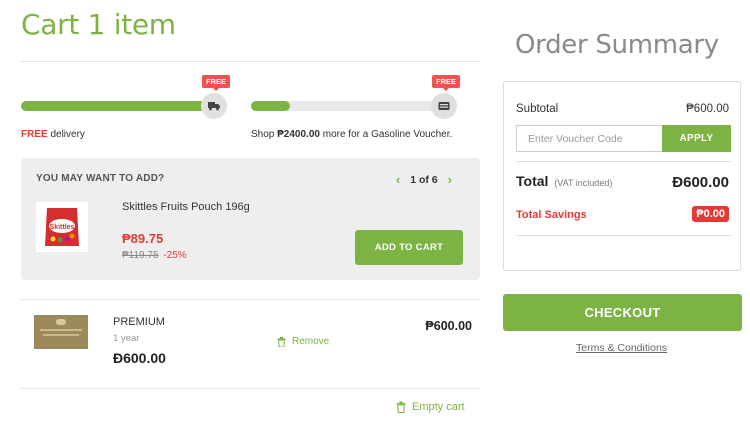 The image size is (750, 429). I want to click on pager-text: 1 of 6, so click(424, 179).